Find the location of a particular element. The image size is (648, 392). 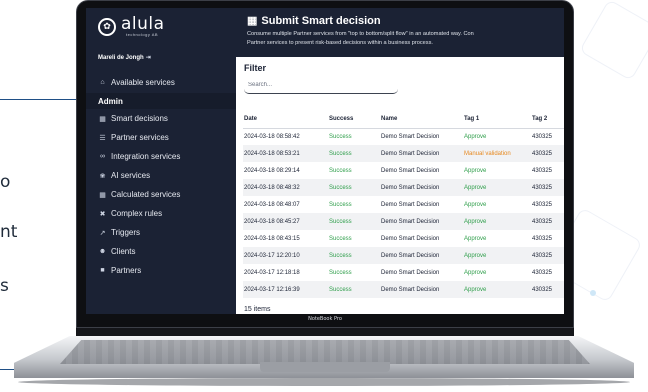

link-icon: ∞ is located at coordinates (102, 156).